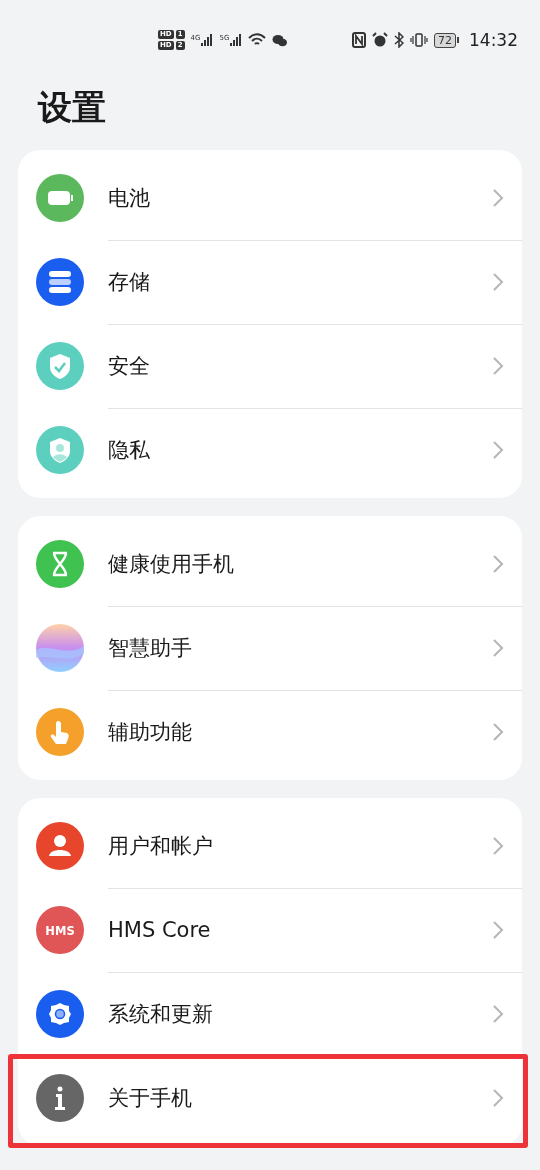 This screenshot has width=540, height=1170. I want to click on settings-item: 健康使用手机, so click(300, 563).